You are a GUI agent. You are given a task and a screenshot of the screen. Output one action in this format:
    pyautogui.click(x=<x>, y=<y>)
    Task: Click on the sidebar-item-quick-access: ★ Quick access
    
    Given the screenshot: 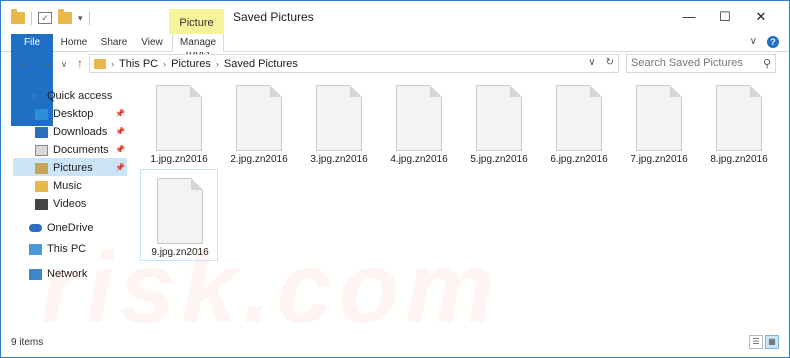 What is the action you would take?
    pyautogui.click(x=70, y=96)
    